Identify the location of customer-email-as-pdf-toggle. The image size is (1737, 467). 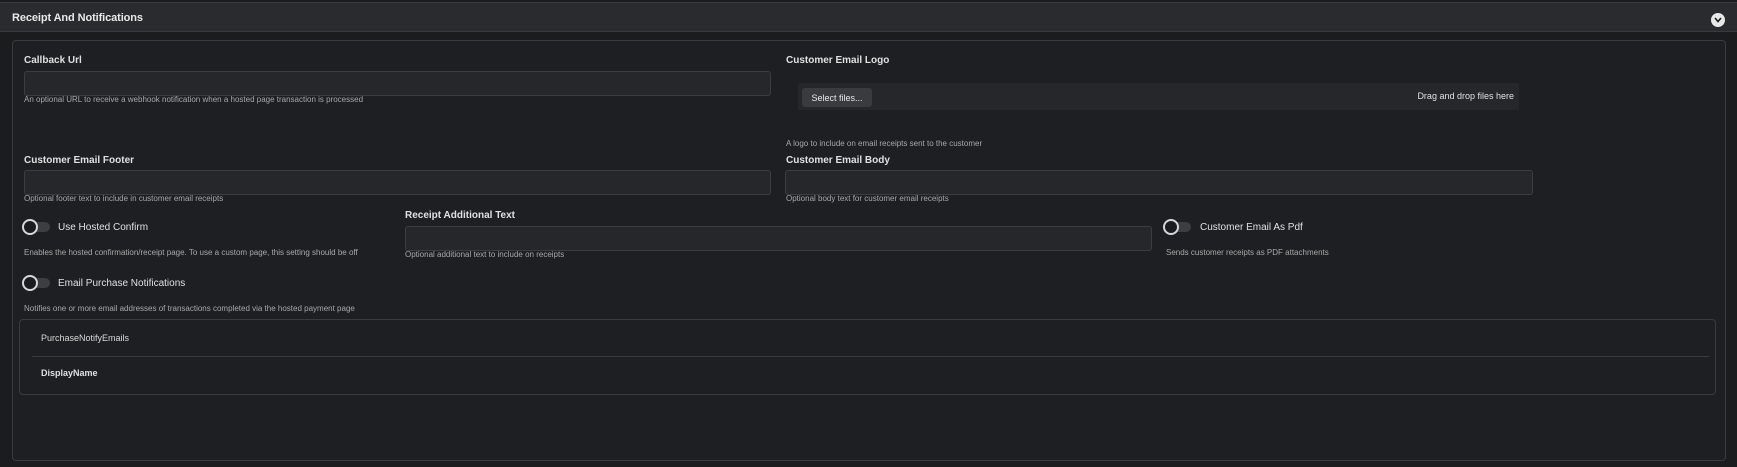
(1178, 227).